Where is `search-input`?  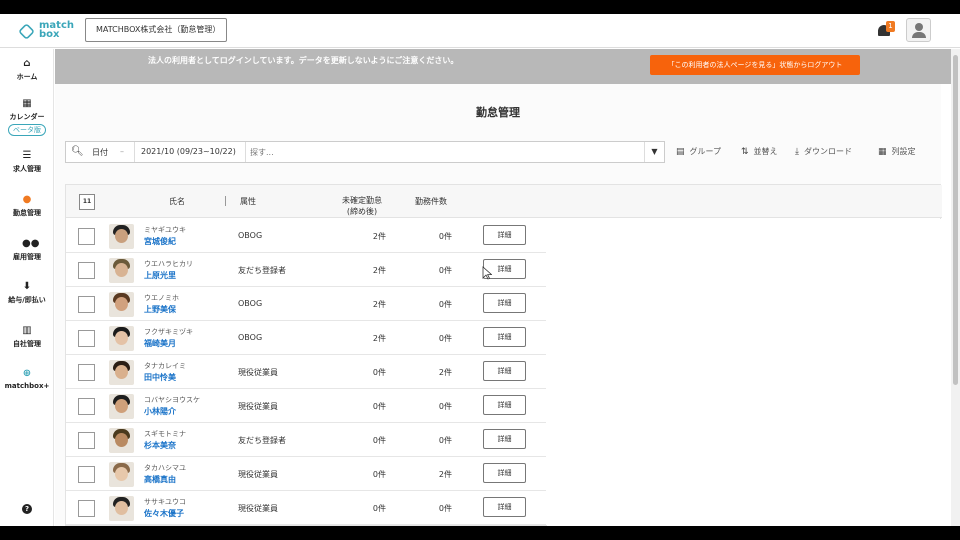
search-input is located at coordinates (440, 152).